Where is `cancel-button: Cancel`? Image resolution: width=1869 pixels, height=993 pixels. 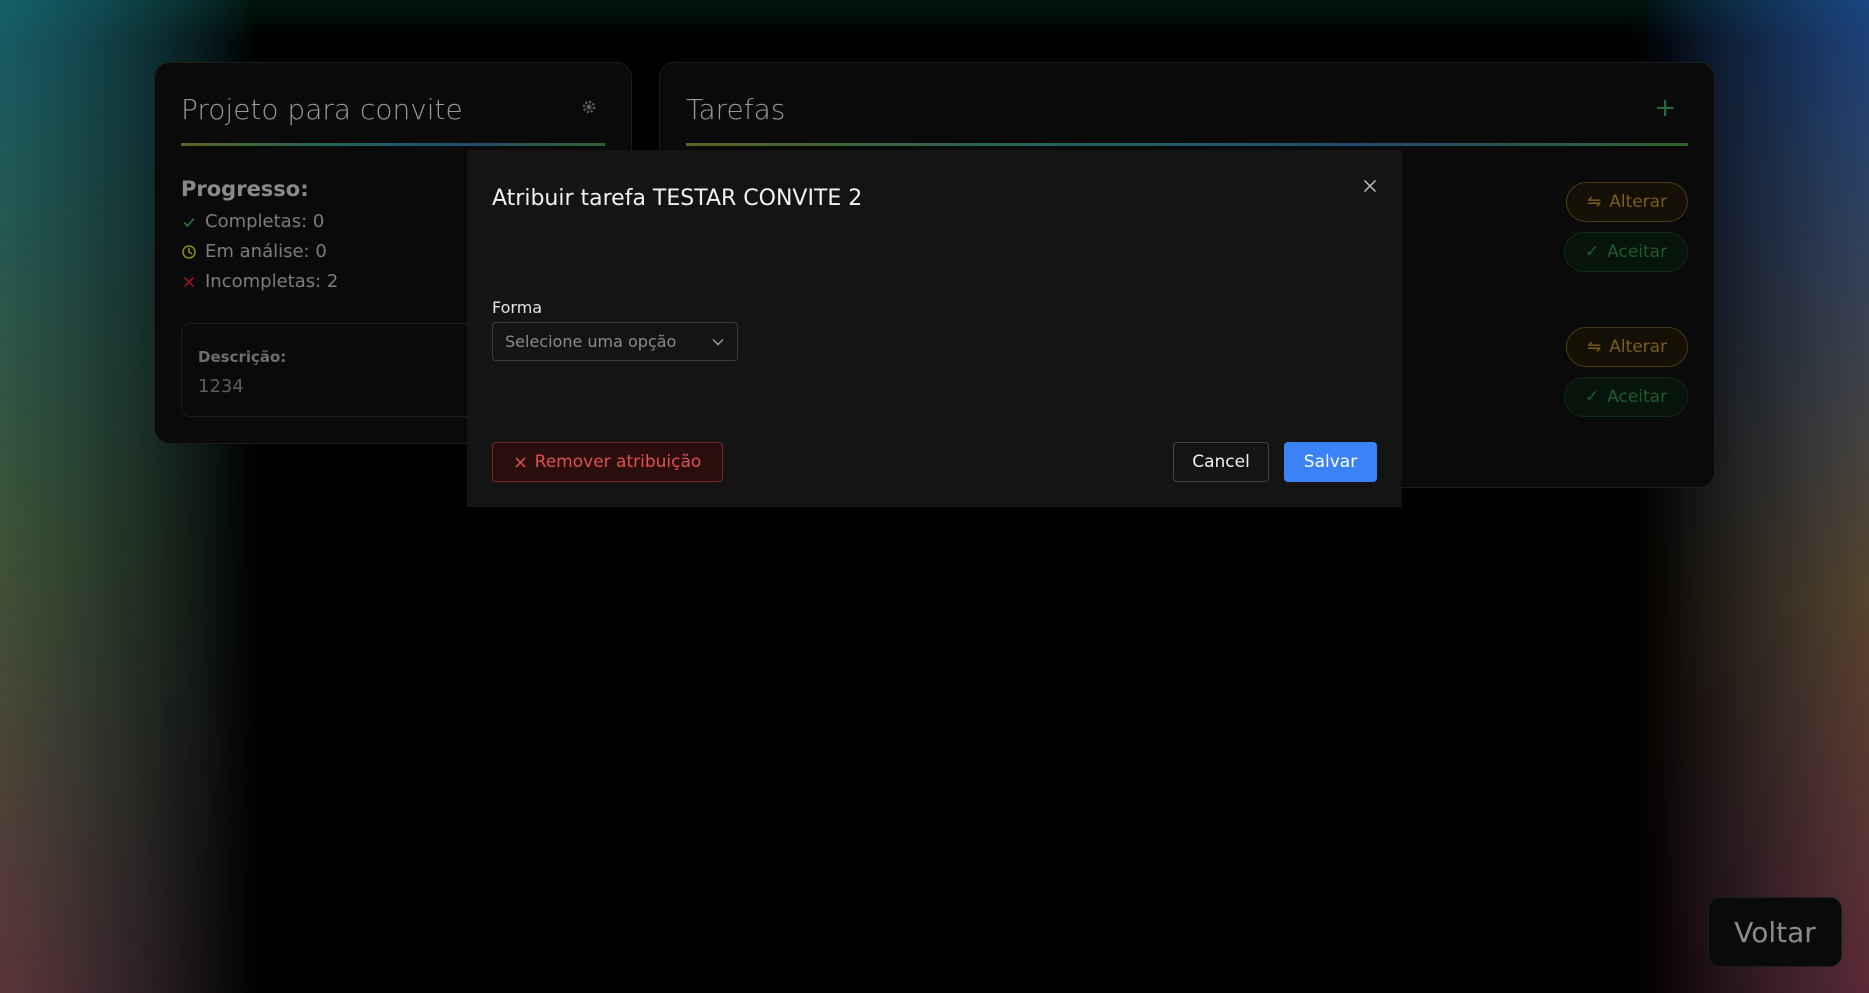
cancel-button: Cancel is located at coordinates (1221, 462).